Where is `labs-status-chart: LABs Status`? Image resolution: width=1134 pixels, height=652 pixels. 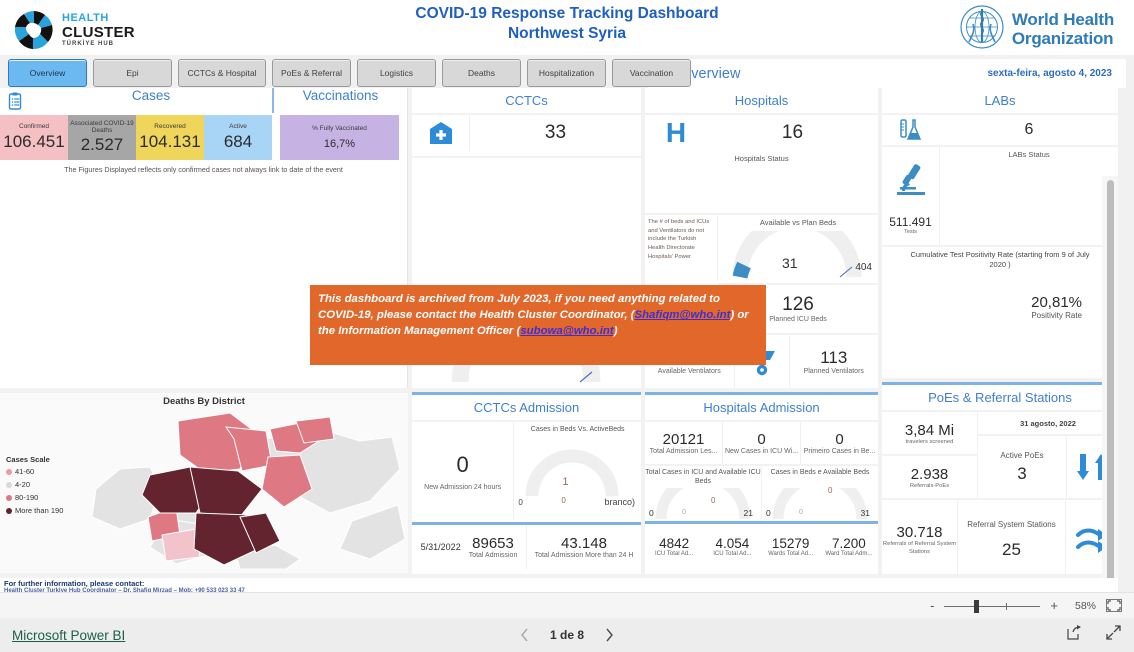 labs-status-chart: LABs Status is located at coordinates (1029, 196).